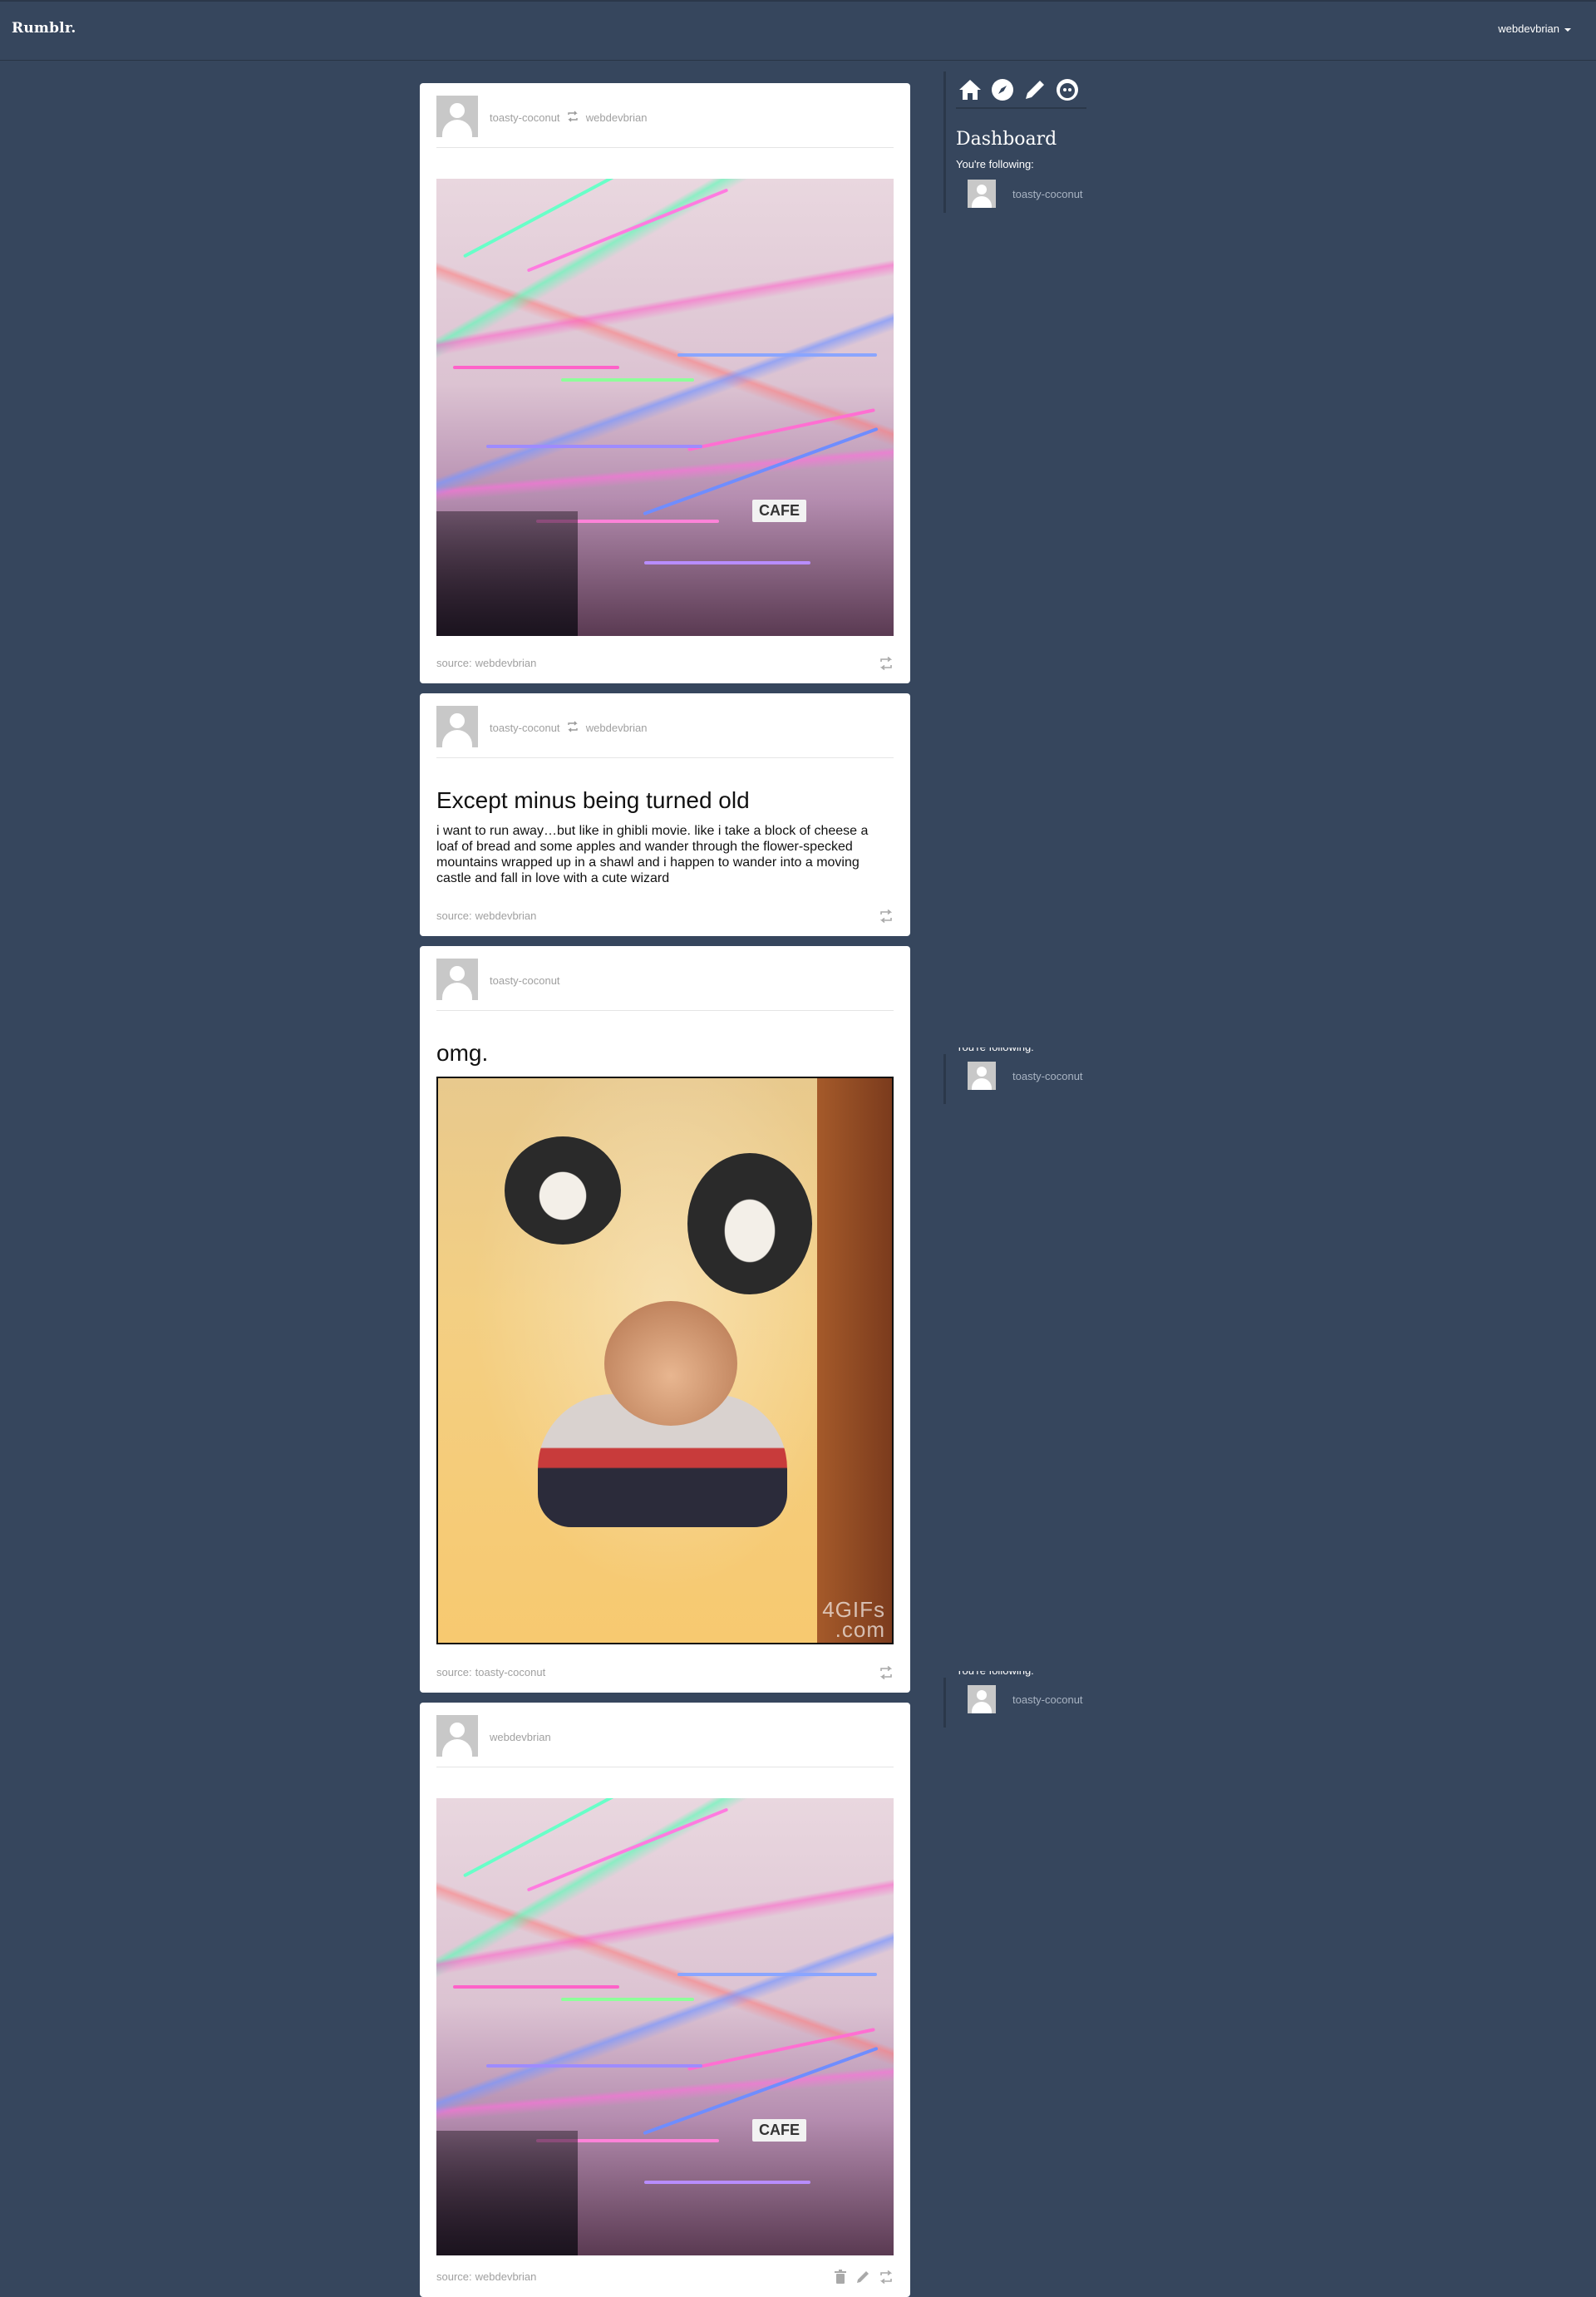  I want to click on avatar-face-icon, so click(1067, 90).